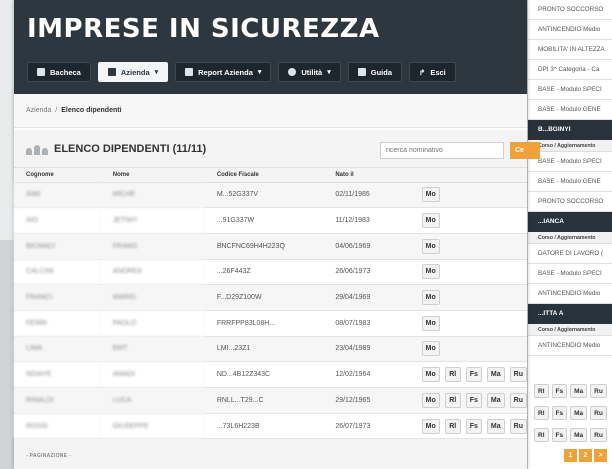 This screenshot has width=612, height=469. What do you see at coordinates (152, 175) in the screenshot?
I see `column-header: Nome` at bounding box center [152, 175].